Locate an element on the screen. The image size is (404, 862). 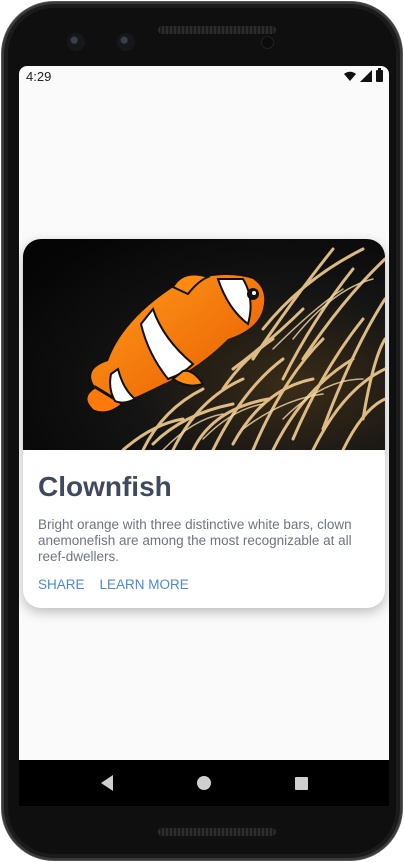
status-time: 4:29 is located at coordinates (39, 76).